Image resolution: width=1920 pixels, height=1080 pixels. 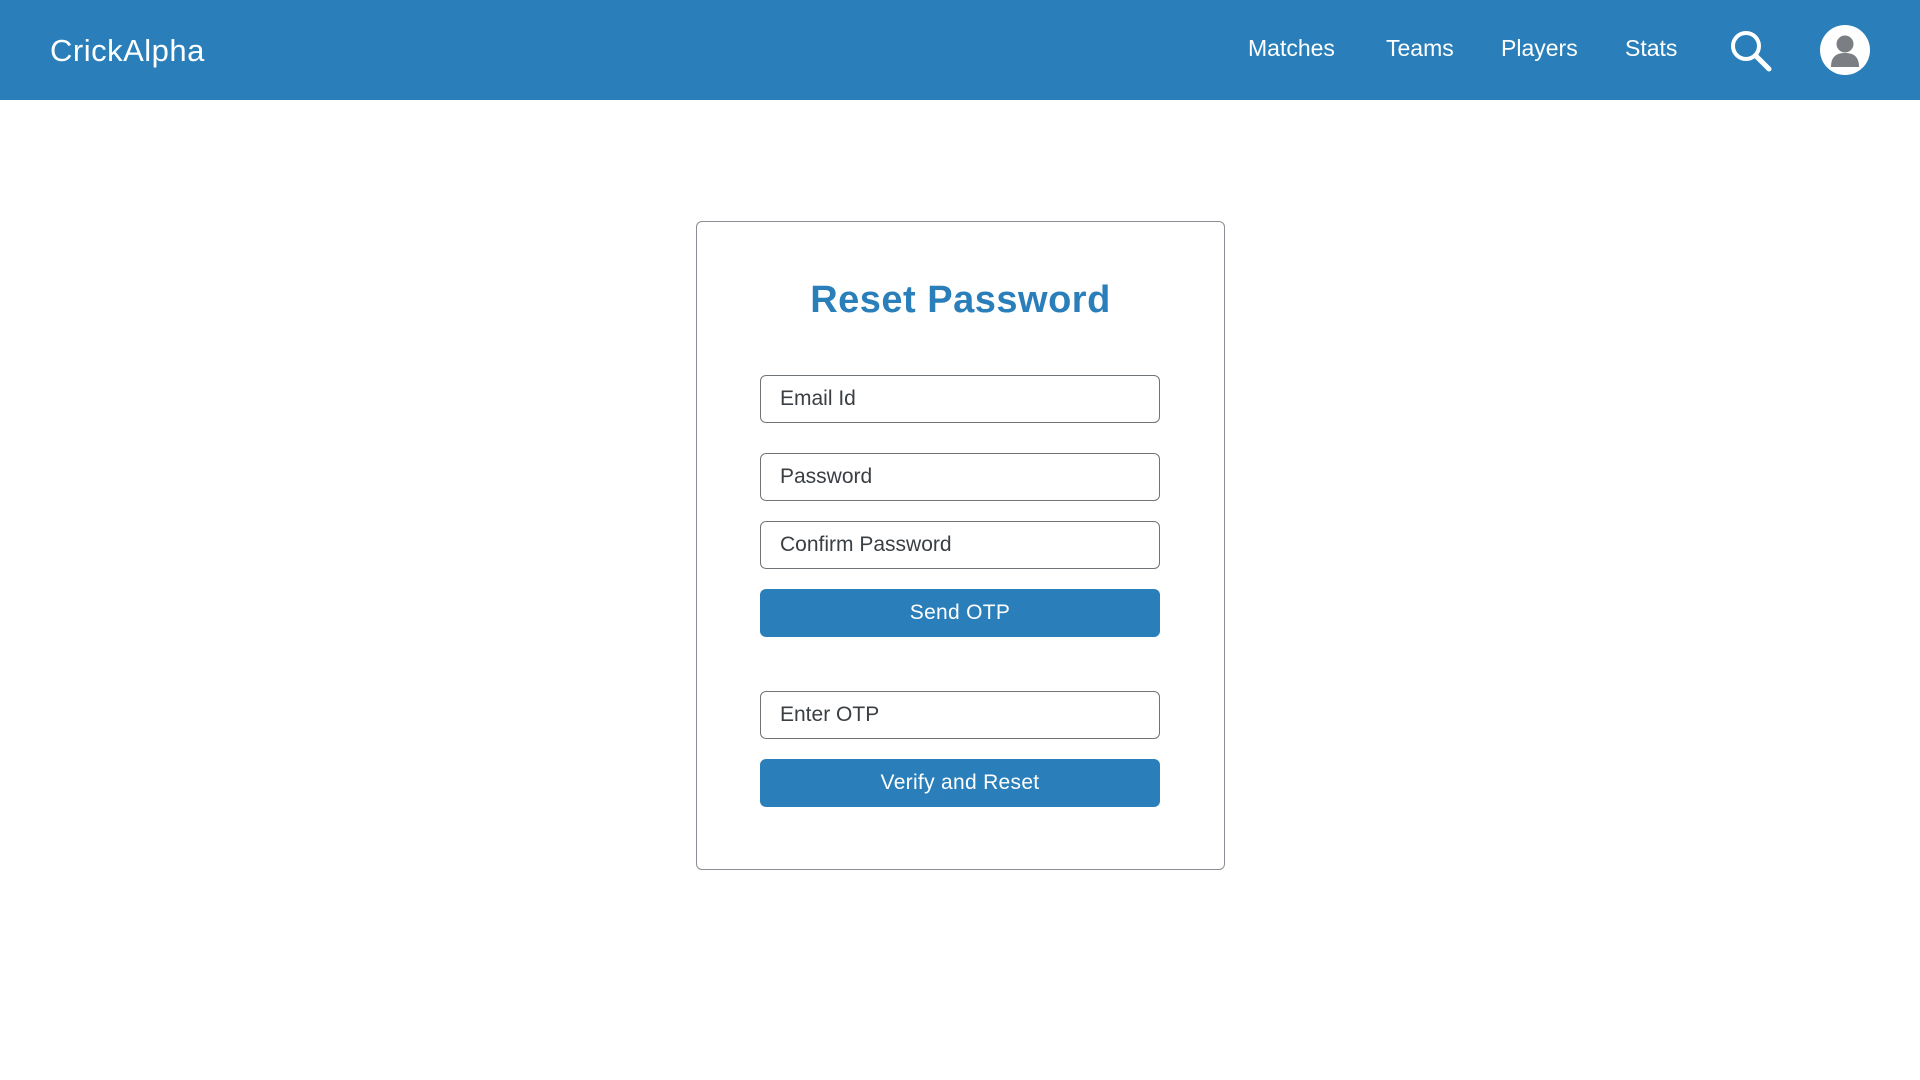 I want to click on search-icon, so click(x=1751, y=51).